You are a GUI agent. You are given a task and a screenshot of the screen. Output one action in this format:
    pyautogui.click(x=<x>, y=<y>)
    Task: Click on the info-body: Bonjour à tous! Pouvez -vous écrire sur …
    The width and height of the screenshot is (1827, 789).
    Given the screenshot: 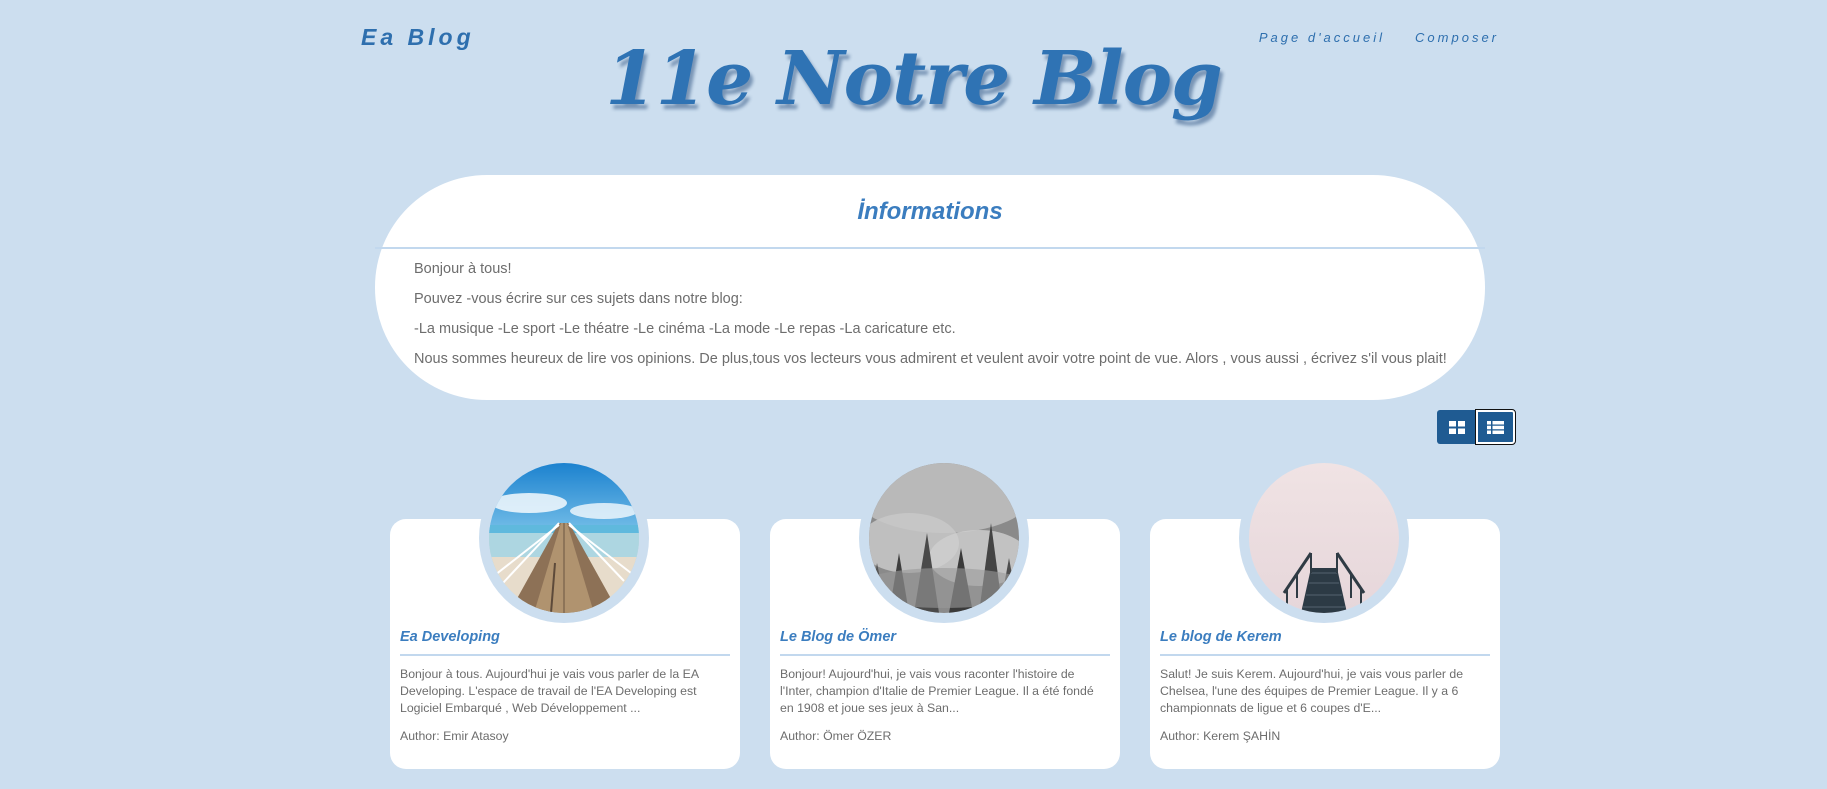 What is the action you would take?
    pyautogui.click(x=930, y=308)
    